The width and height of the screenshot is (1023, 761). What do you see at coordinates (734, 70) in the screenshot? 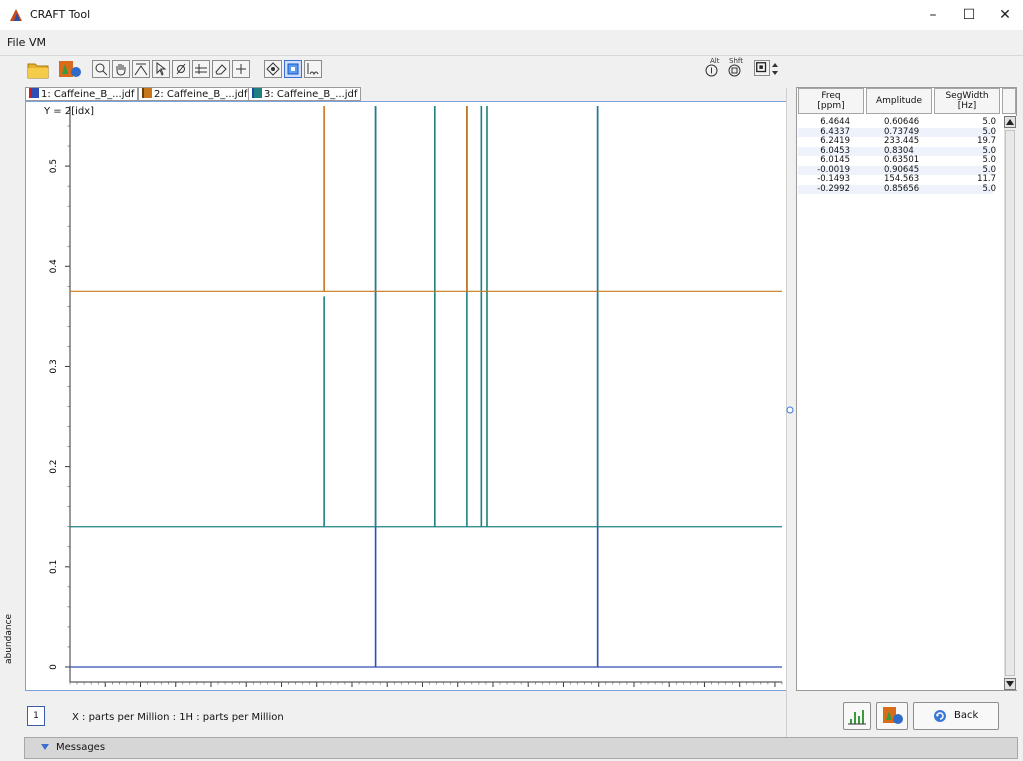
I see `shift-key-icon` at bounding box center [734, 70].